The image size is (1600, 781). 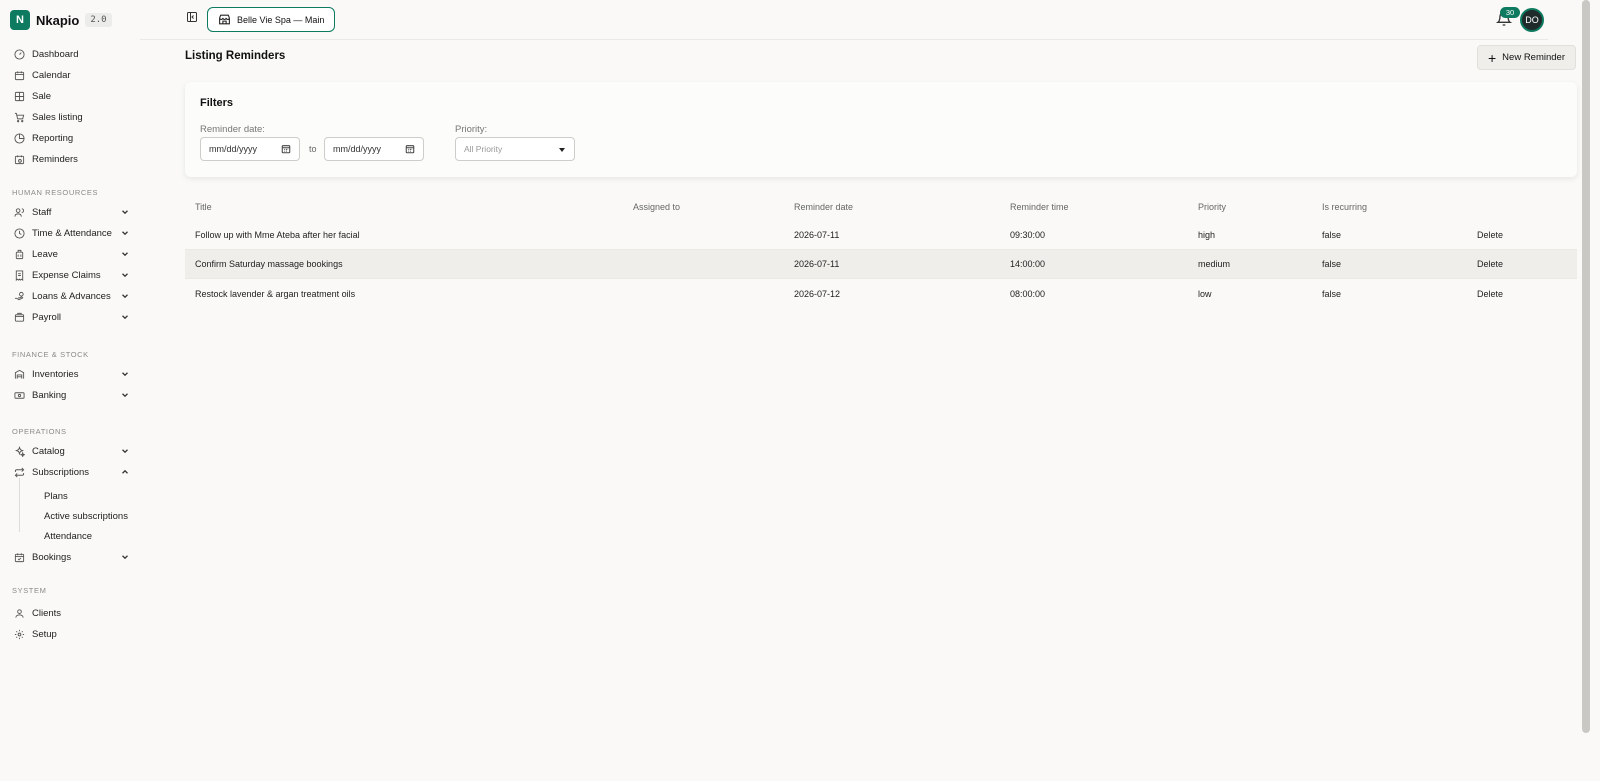 What do you see at coordinates (824, 207) in the screenshot?
I see `column-header-reminder-date: Reminder date` at bounding box center [824, 207].